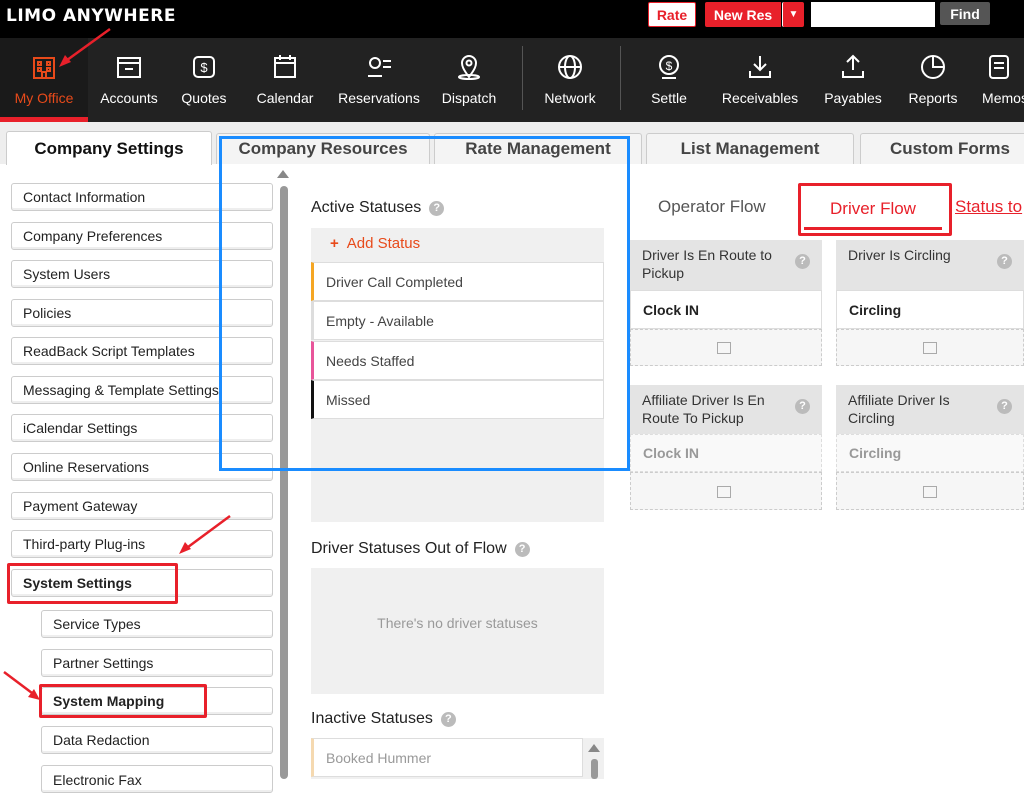 This screenshot has width=1024, height=793. Describe the element at coordinates (669, 98) in the screenshot. I see `nav-label: Settle` at that location.